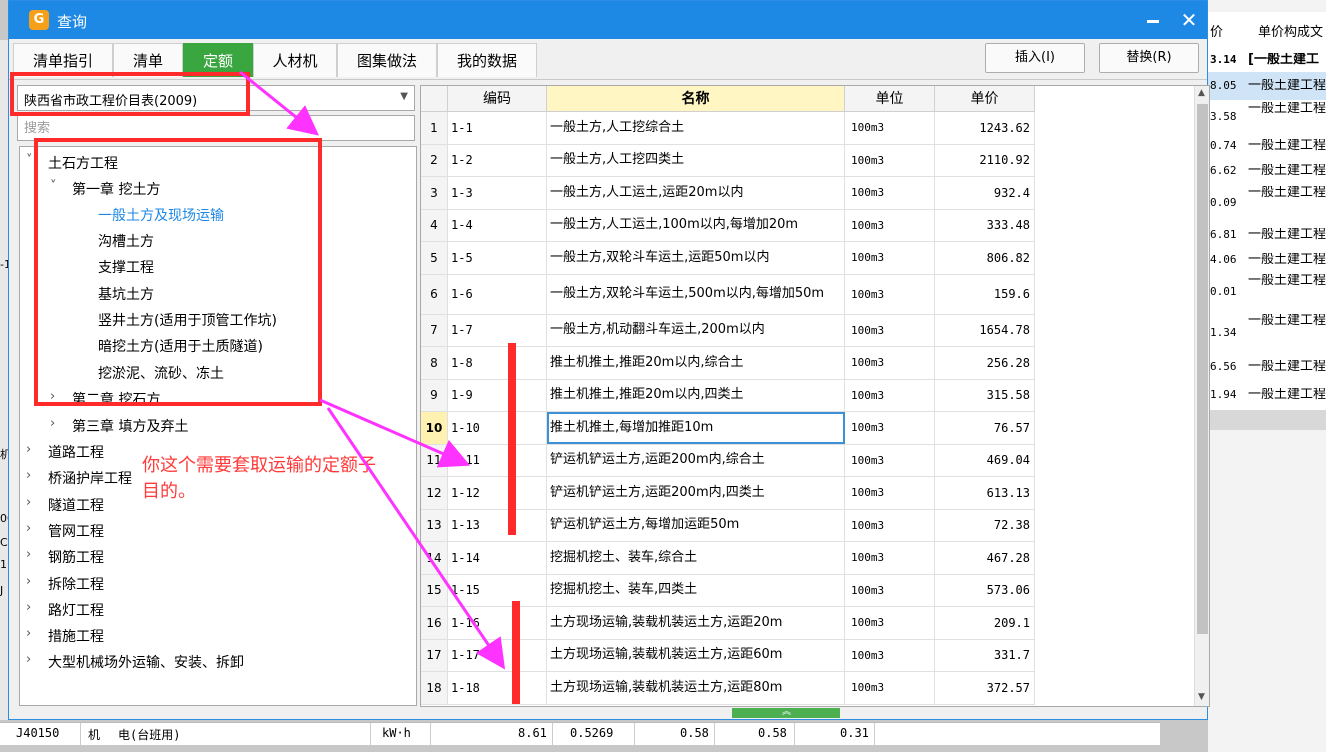 The height and width of the screenshot is (752, 1326). I want to click on annotation-arrow-to-tree, so click(279, 103).